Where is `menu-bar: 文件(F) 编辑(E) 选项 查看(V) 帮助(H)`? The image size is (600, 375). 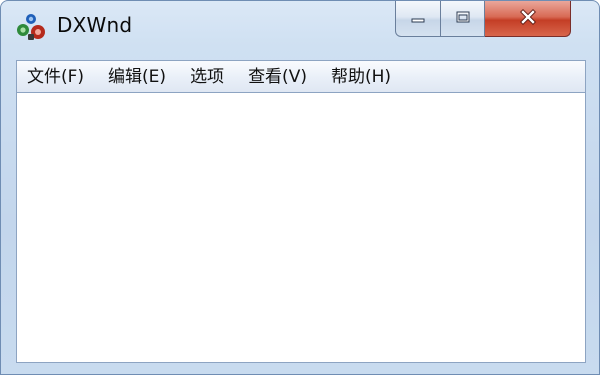 menu-bar: 文件(F) 编辑(E) 选项 查看(V) 帮助(H) is located at coordinates (301, 76).